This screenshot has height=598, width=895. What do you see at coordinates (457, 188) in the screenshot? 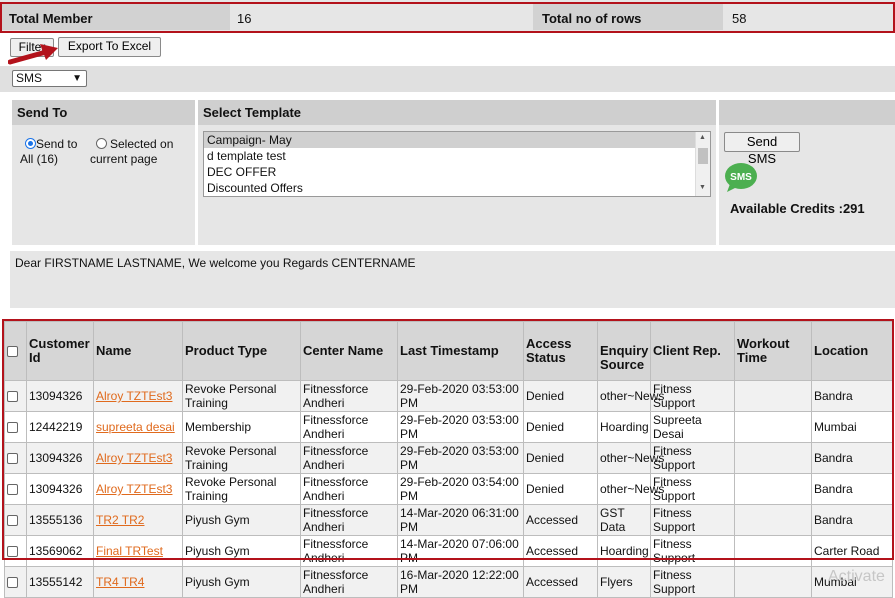
I see `template-option: Discounted Offers` at bounding box center [457, 188].